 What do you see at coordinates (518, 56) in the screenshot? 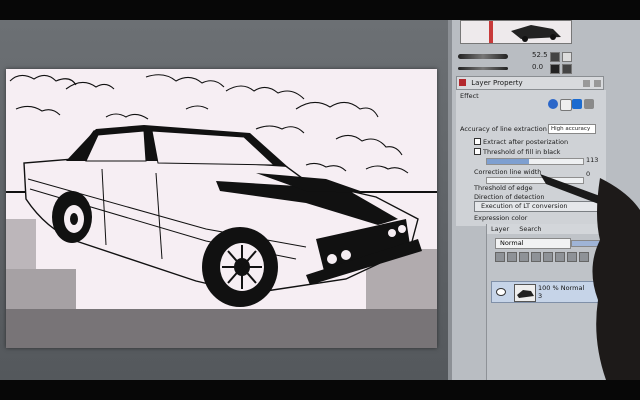
I see `brush-size-row: 52.5` at bounding box center [518, 56].